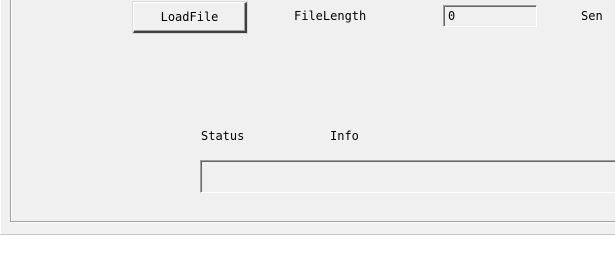  I want to click on send-label: Sen, so click(592, 16).